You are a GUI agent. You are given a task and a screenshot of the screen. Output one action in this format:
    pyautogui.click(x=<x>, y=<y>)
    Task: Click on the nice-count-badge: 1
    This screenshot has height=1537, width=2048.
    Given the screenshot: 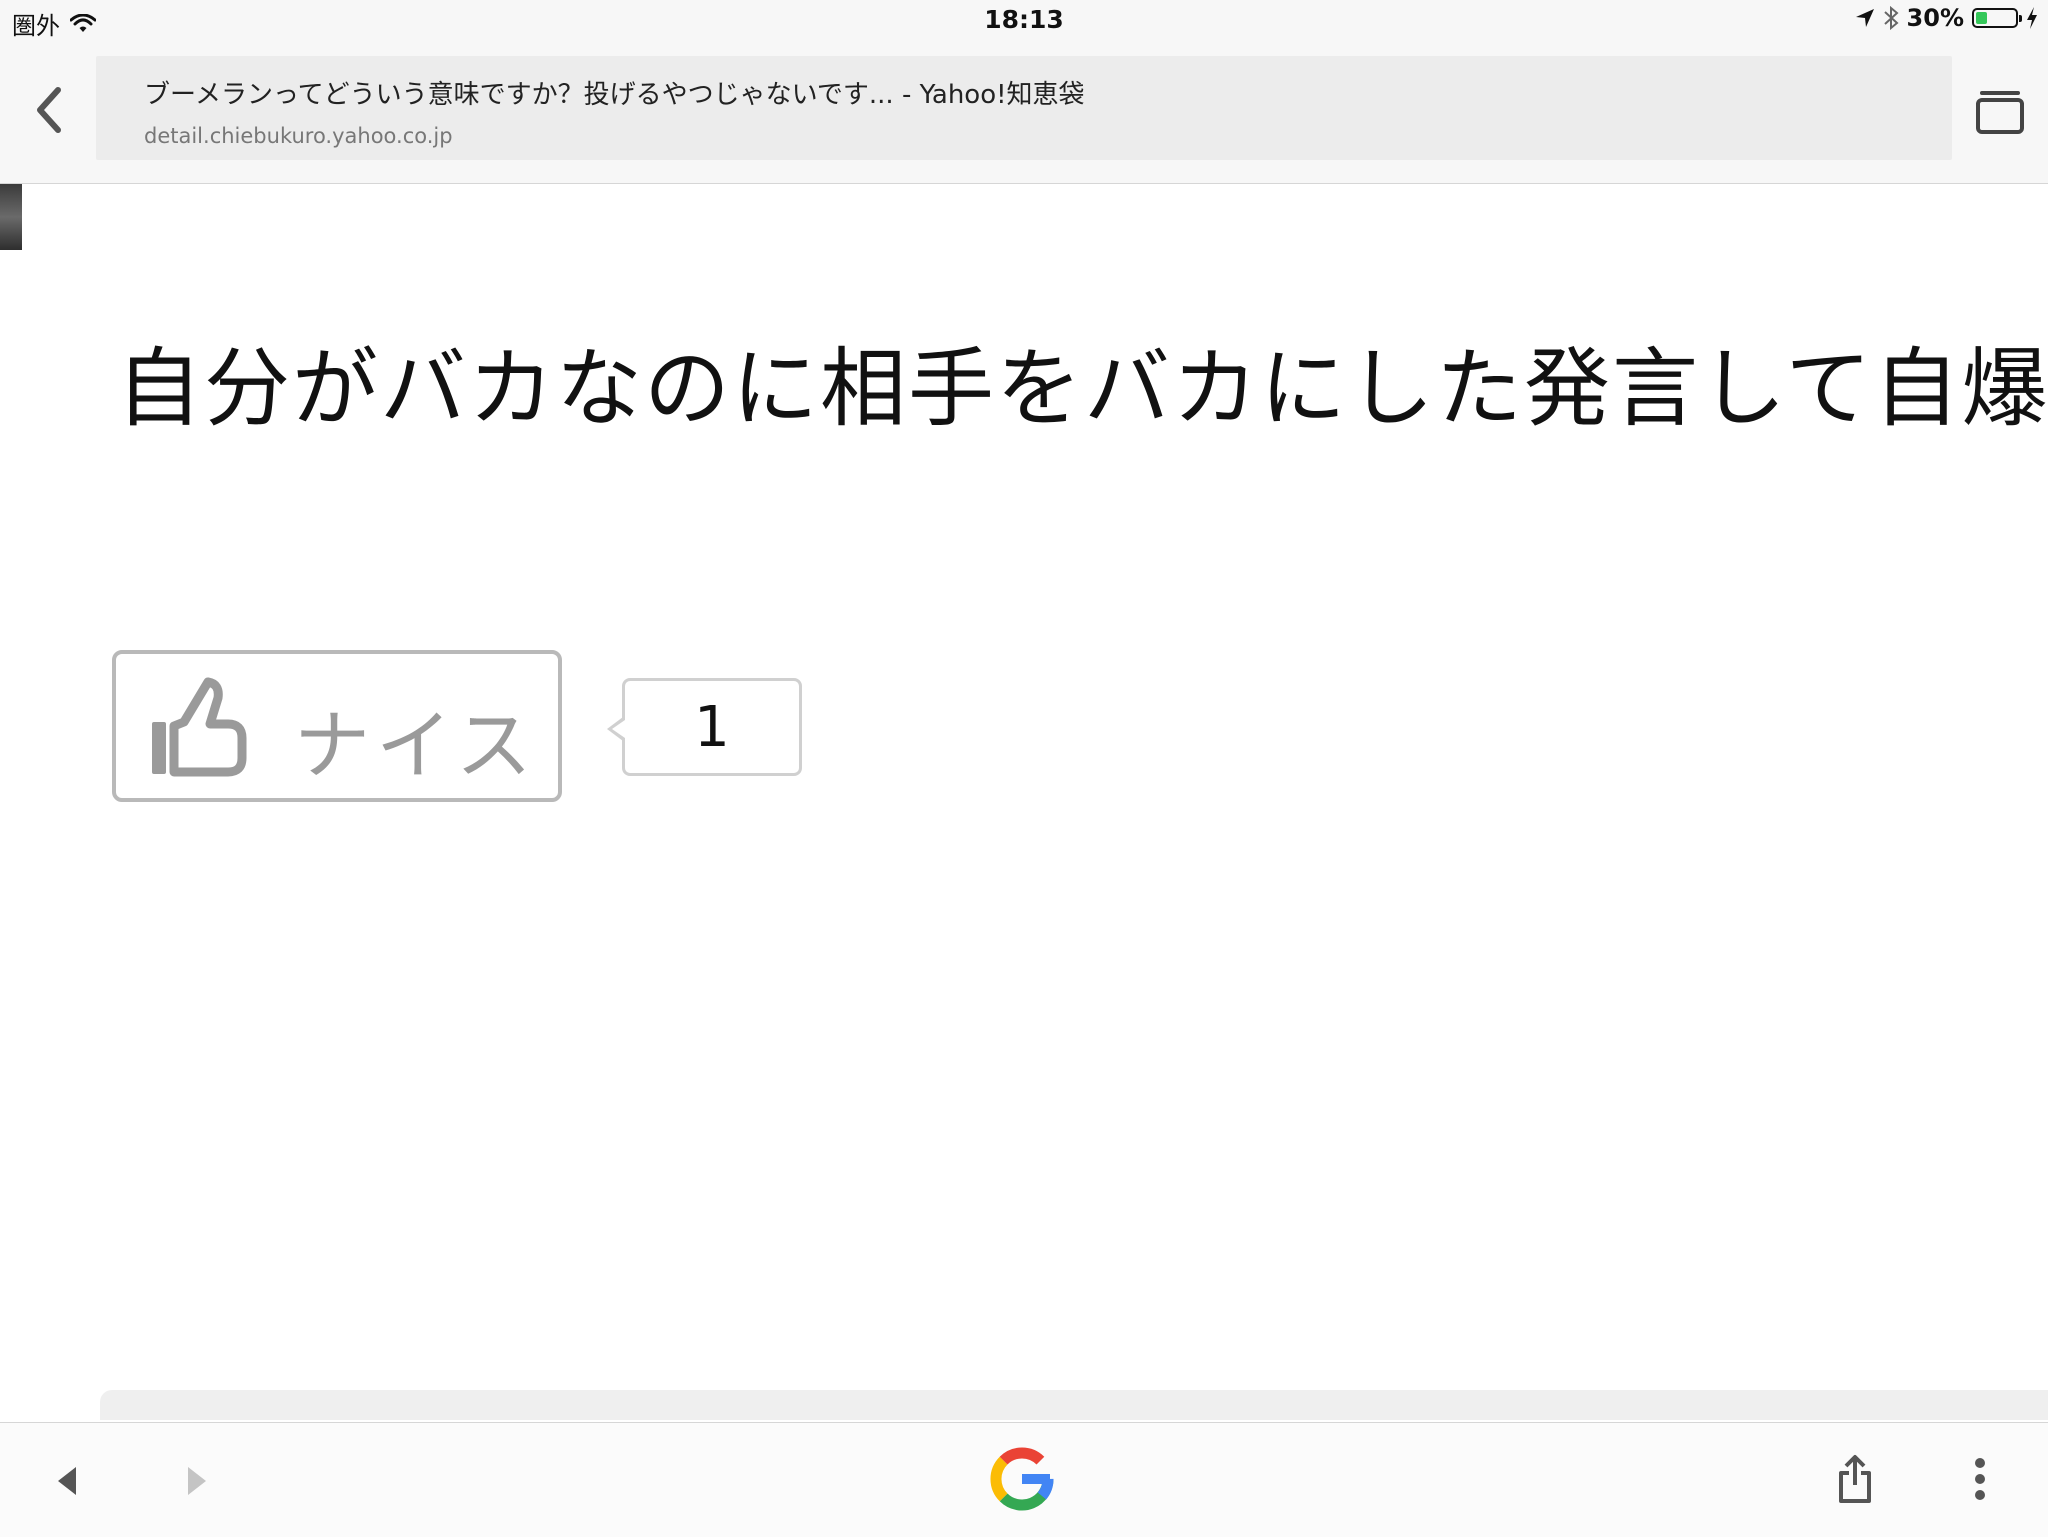 What is the action you would take?
    pyautogui.click(x=704, y=727)
    